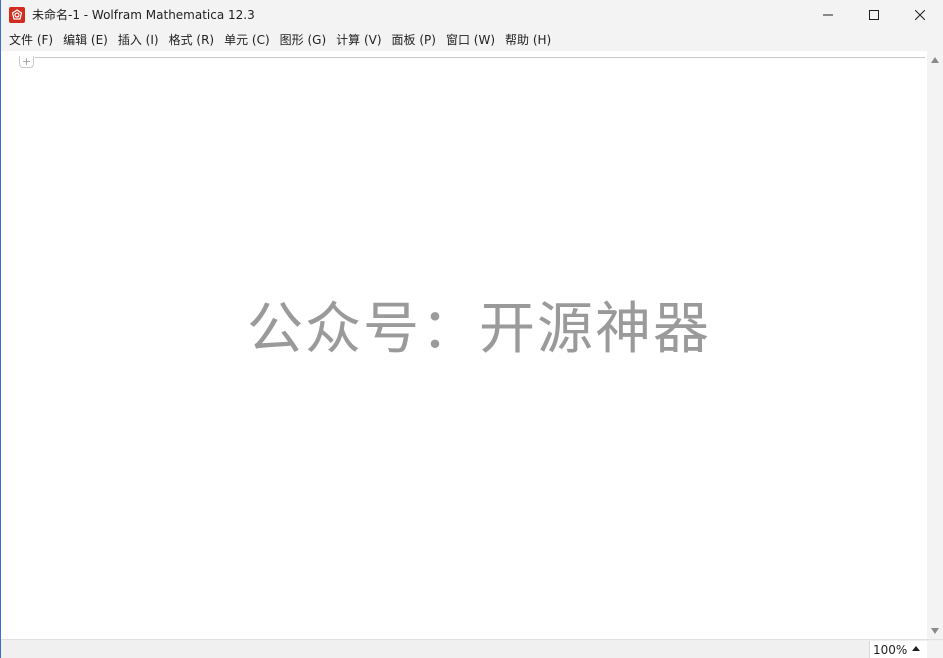 This screenshot has height=658, width=943. I want to click on minimize-button, so click(828, 15).